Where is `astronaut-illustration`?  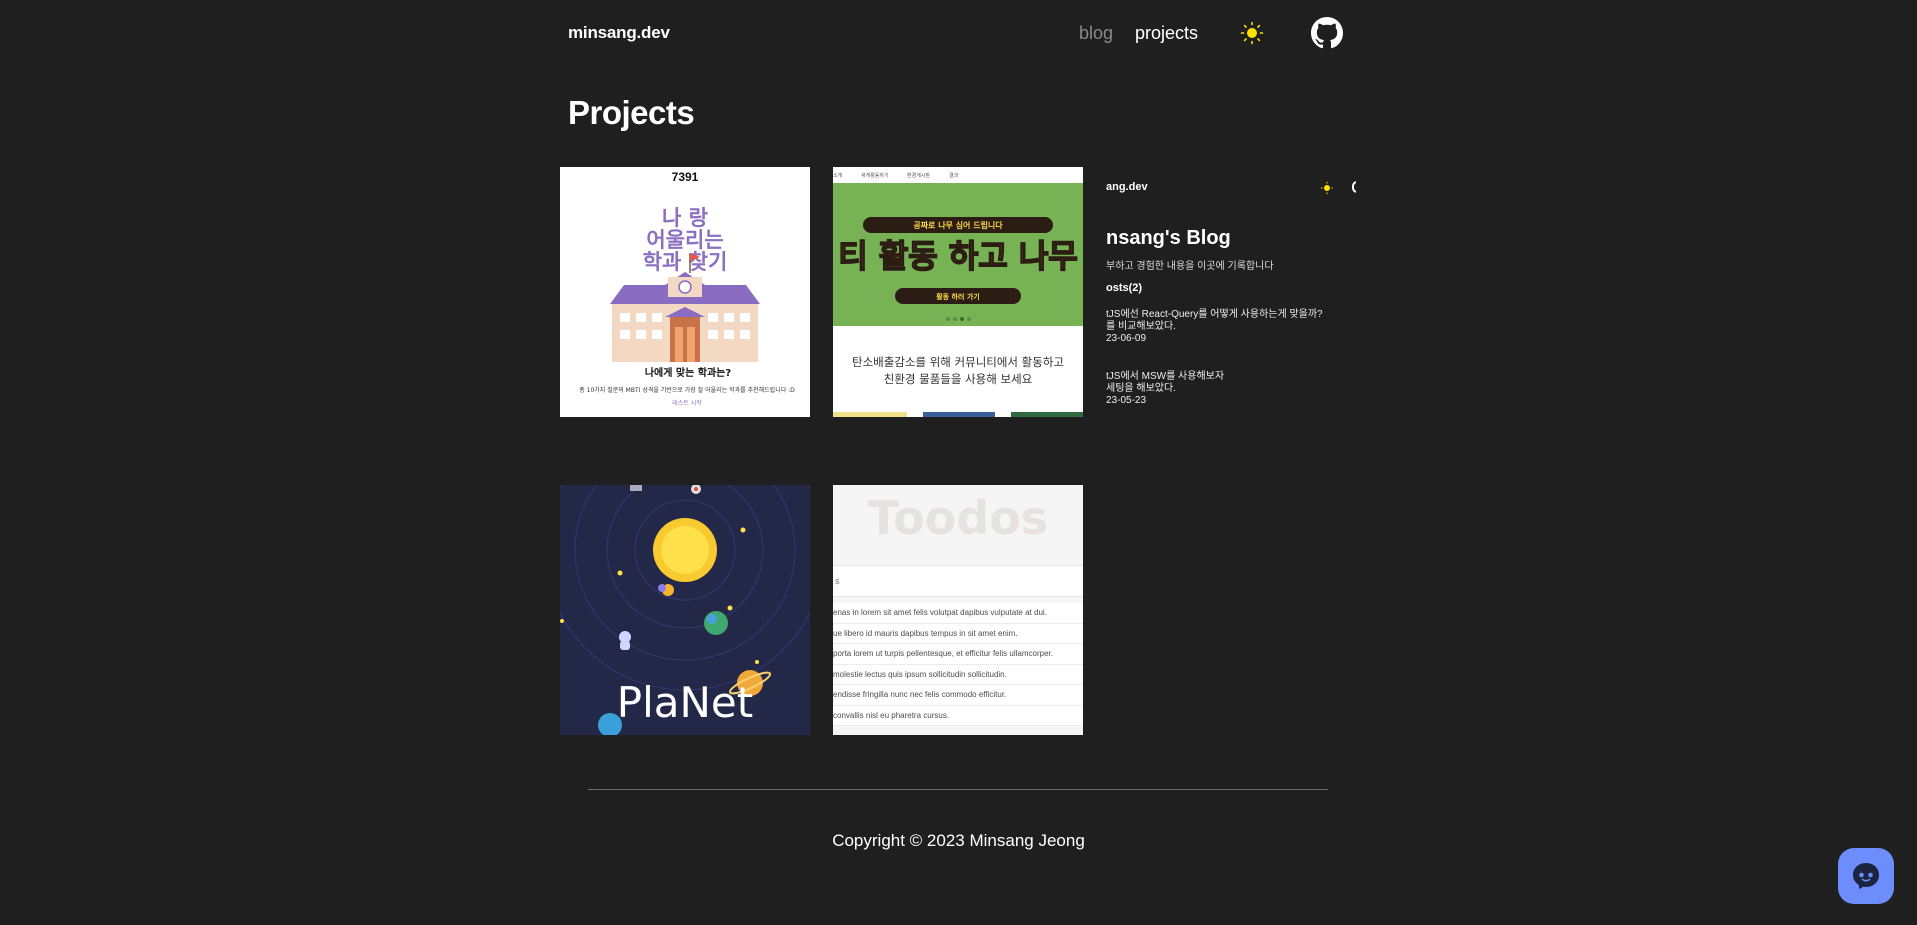 astronaut-illustration is located at coordinates (625, 640).